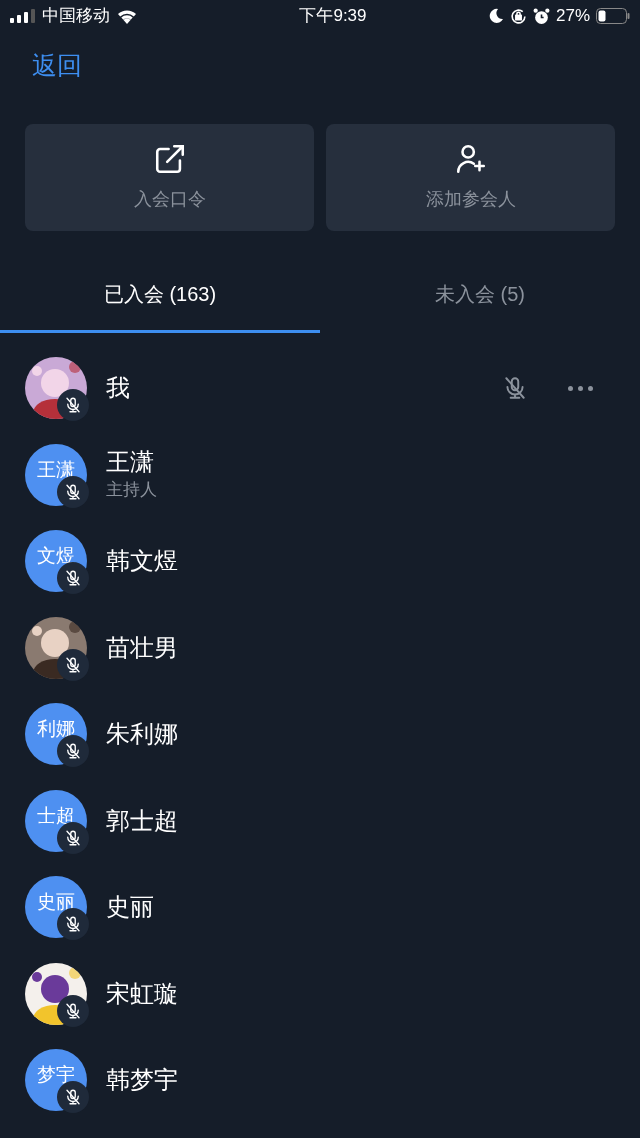  I want to click on participant-row: 史丽 史丽, so click(320, 907).